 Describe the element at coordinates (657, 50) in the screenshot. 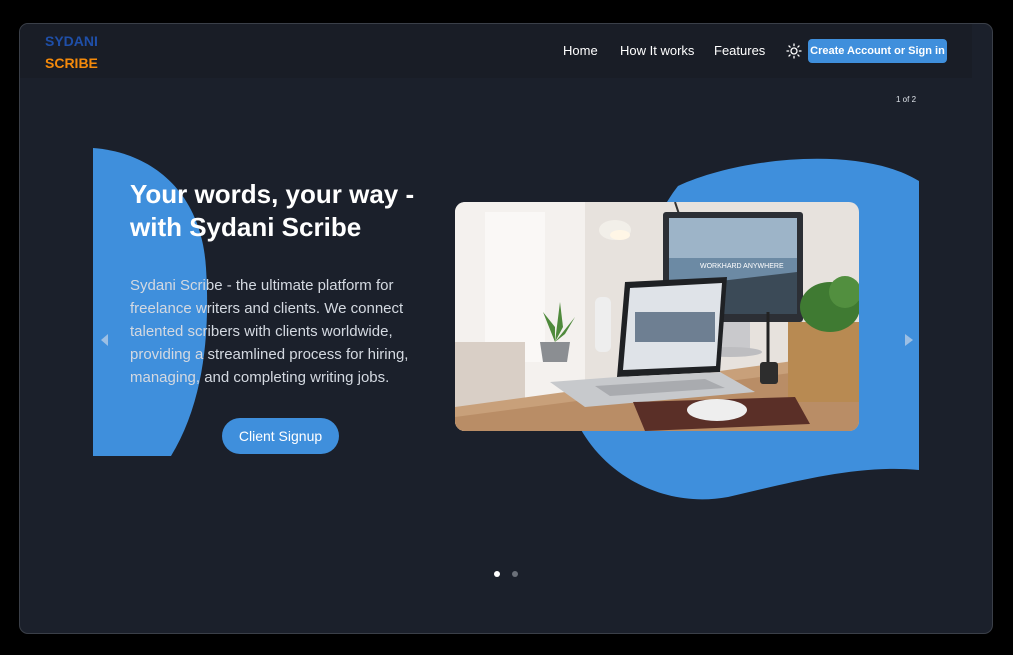

I see `nav-link-how-it-works: How It works` at that location.